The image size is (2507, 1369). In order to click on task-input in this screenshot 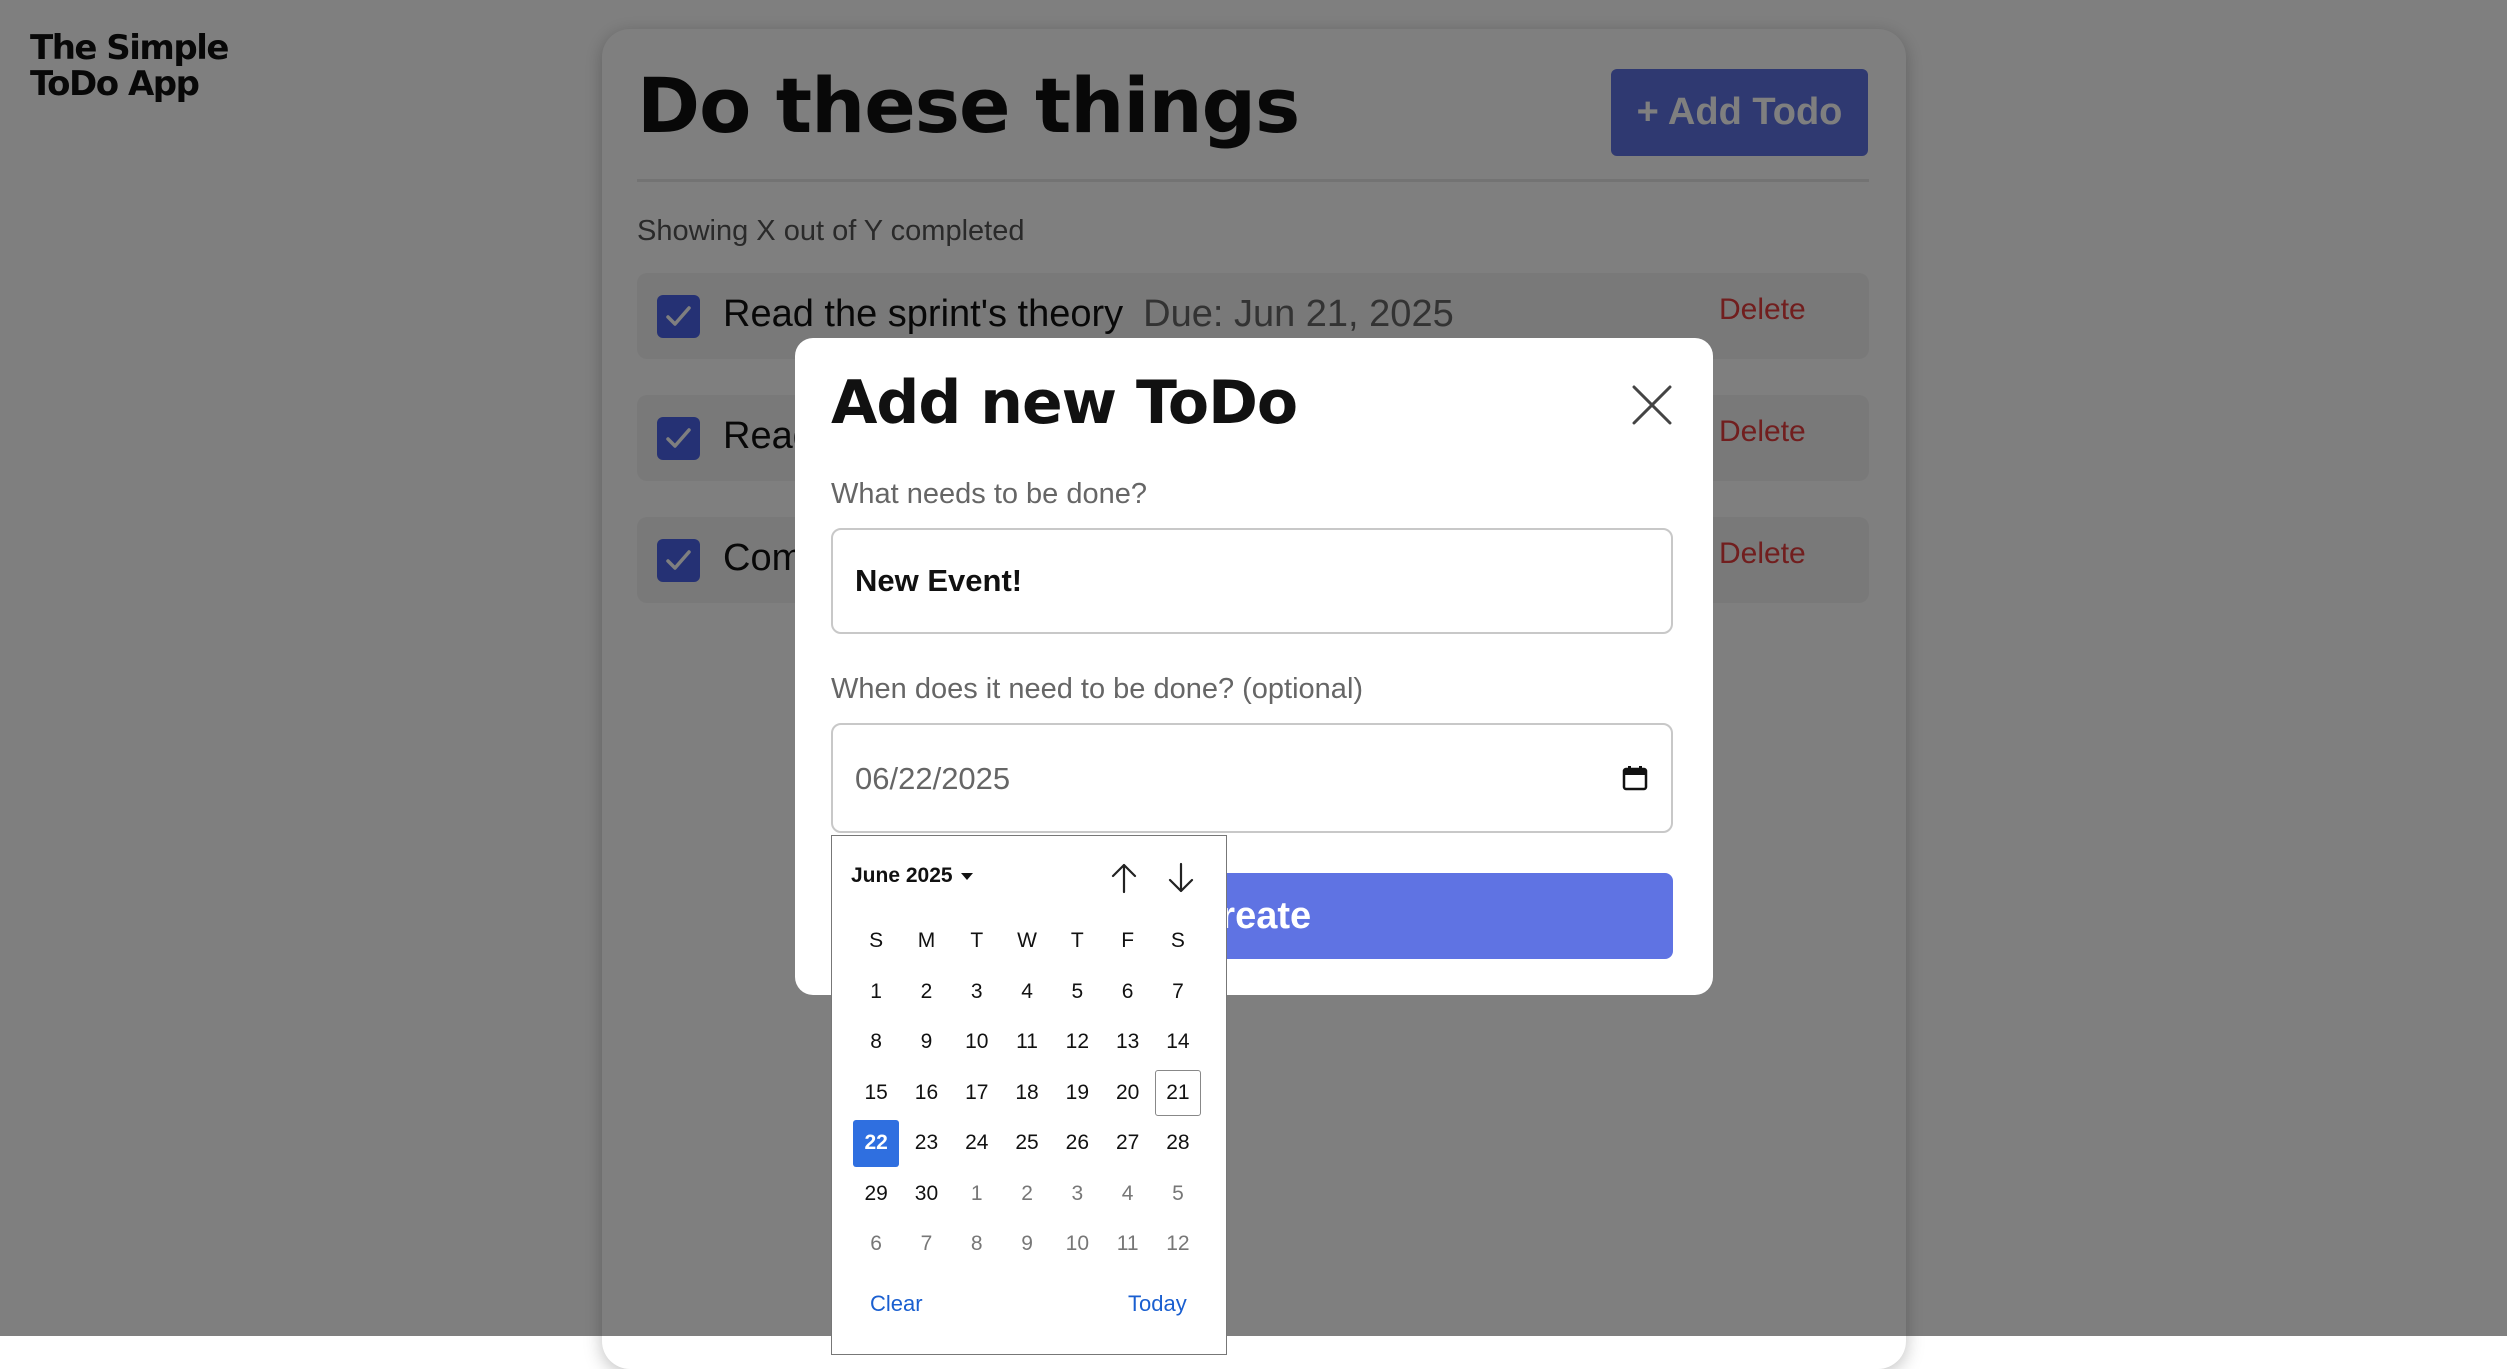, I will do `click(1252, 581)`.